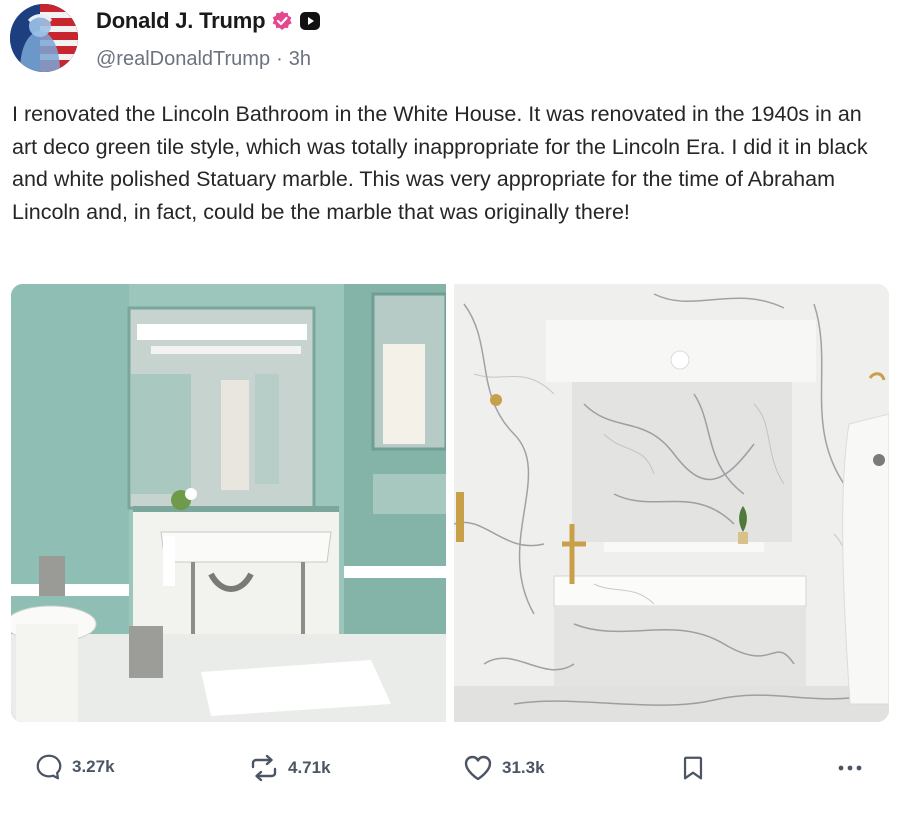  I want to click on repost-button: 4.71k, so click(289, 768).